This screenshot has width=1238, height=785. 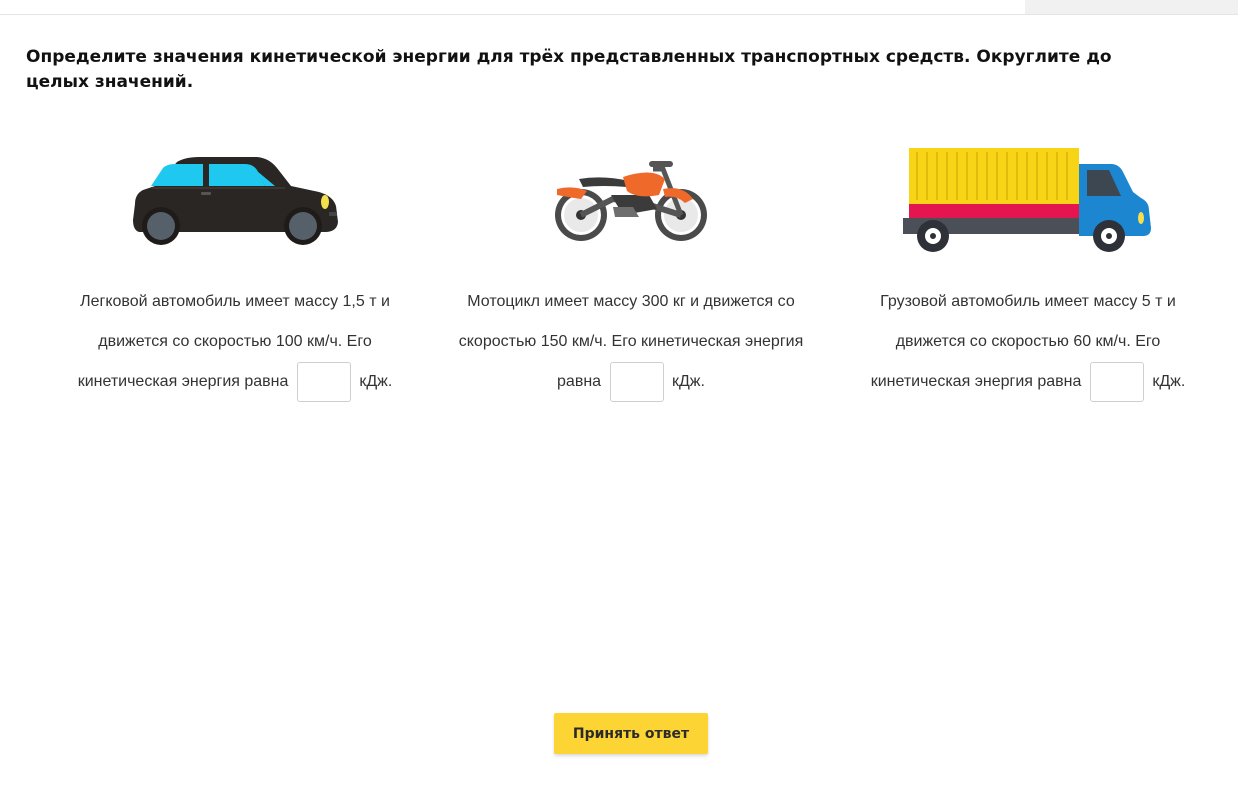 I want to click on top-bar, so click(x=619, y=7).